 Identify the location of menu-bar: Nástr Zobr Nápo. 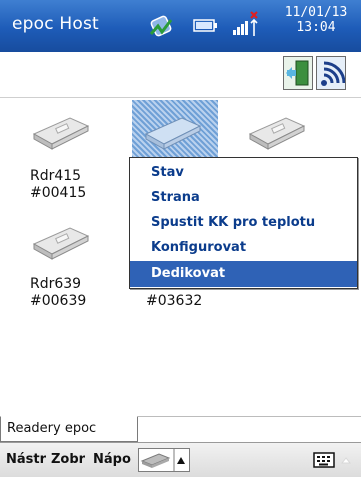
(180, 459).